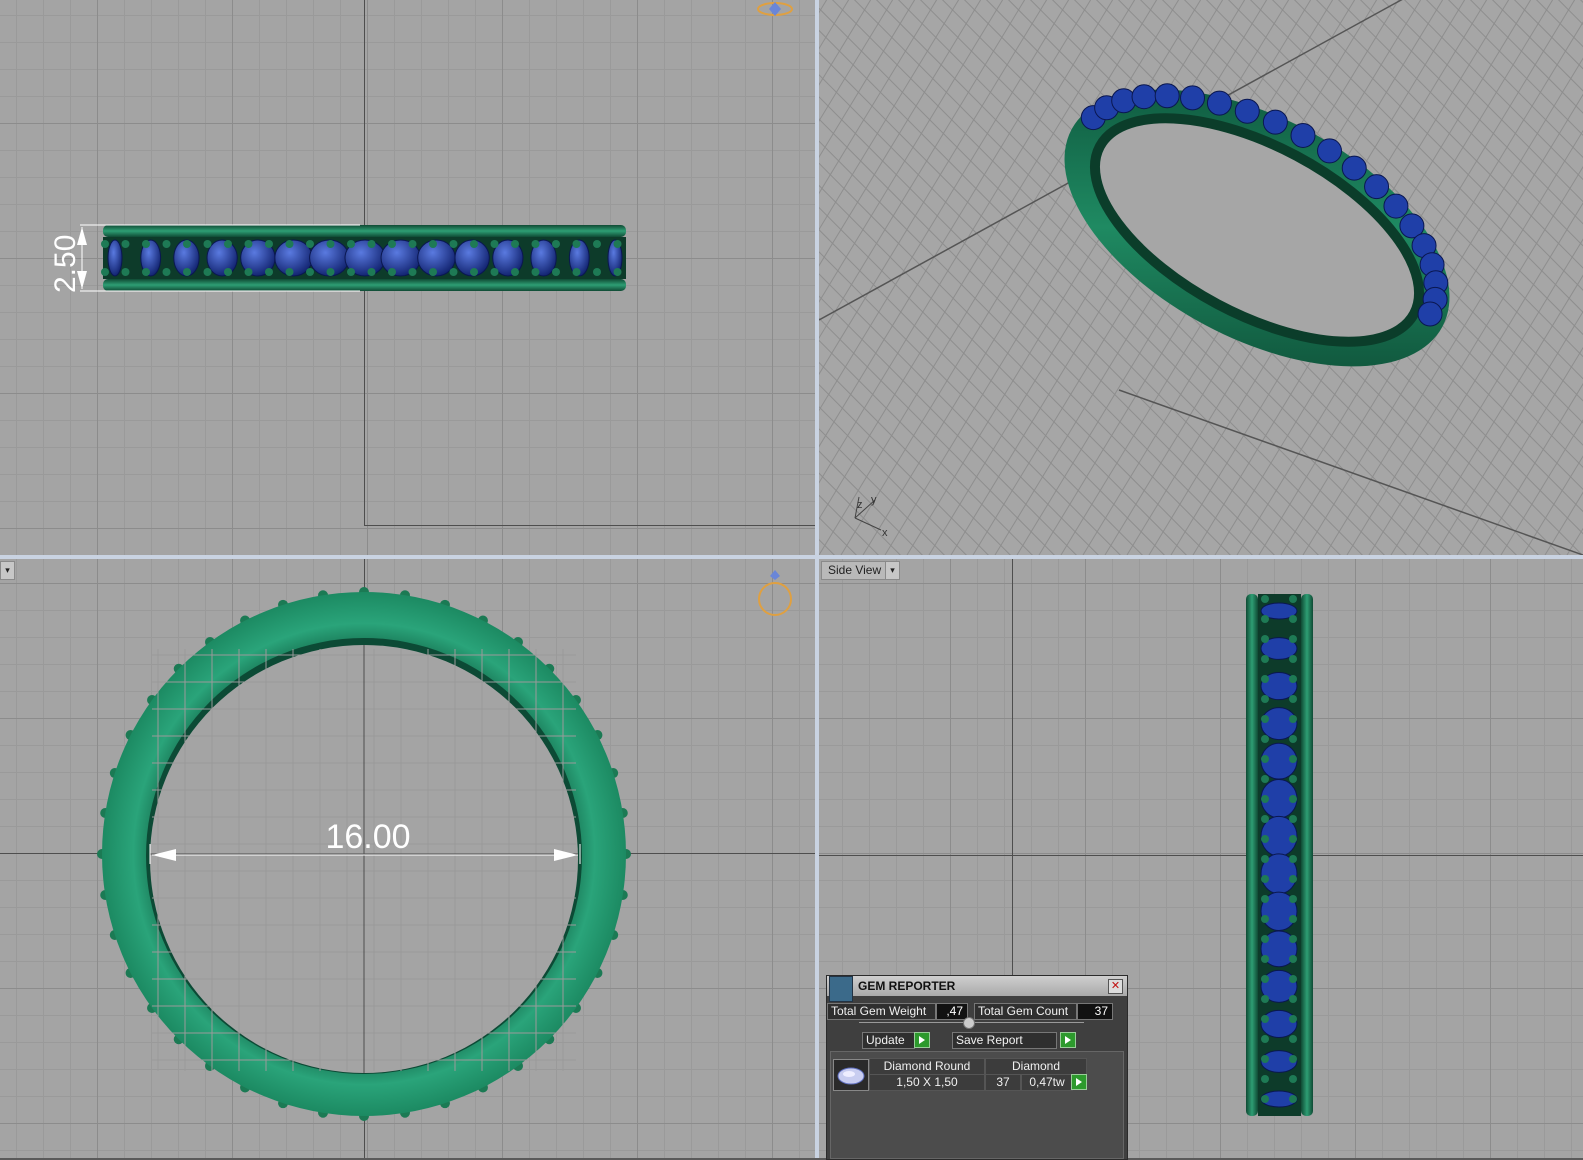 The width and height of the screenshot is (1583, 1160). Describe the element at coordinates (1079, 1082) in the screenshot. I see `gem-row-play-icon` at that location.